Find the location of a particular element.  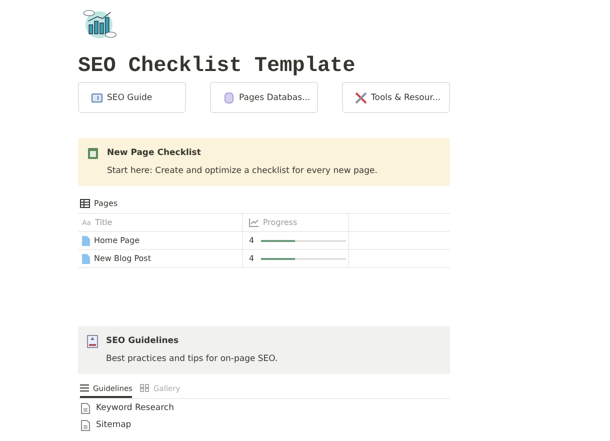

callout-text: Best practices and tips for on-page SEO. is located at coordinates (192, 359).